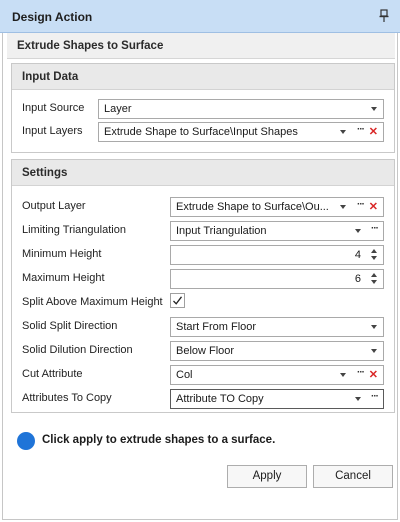 This screenshot has height=522, width=400. Describe the element at coordinates (52, 17) in the screenshot. I see `window-title: Design Action` at that location.